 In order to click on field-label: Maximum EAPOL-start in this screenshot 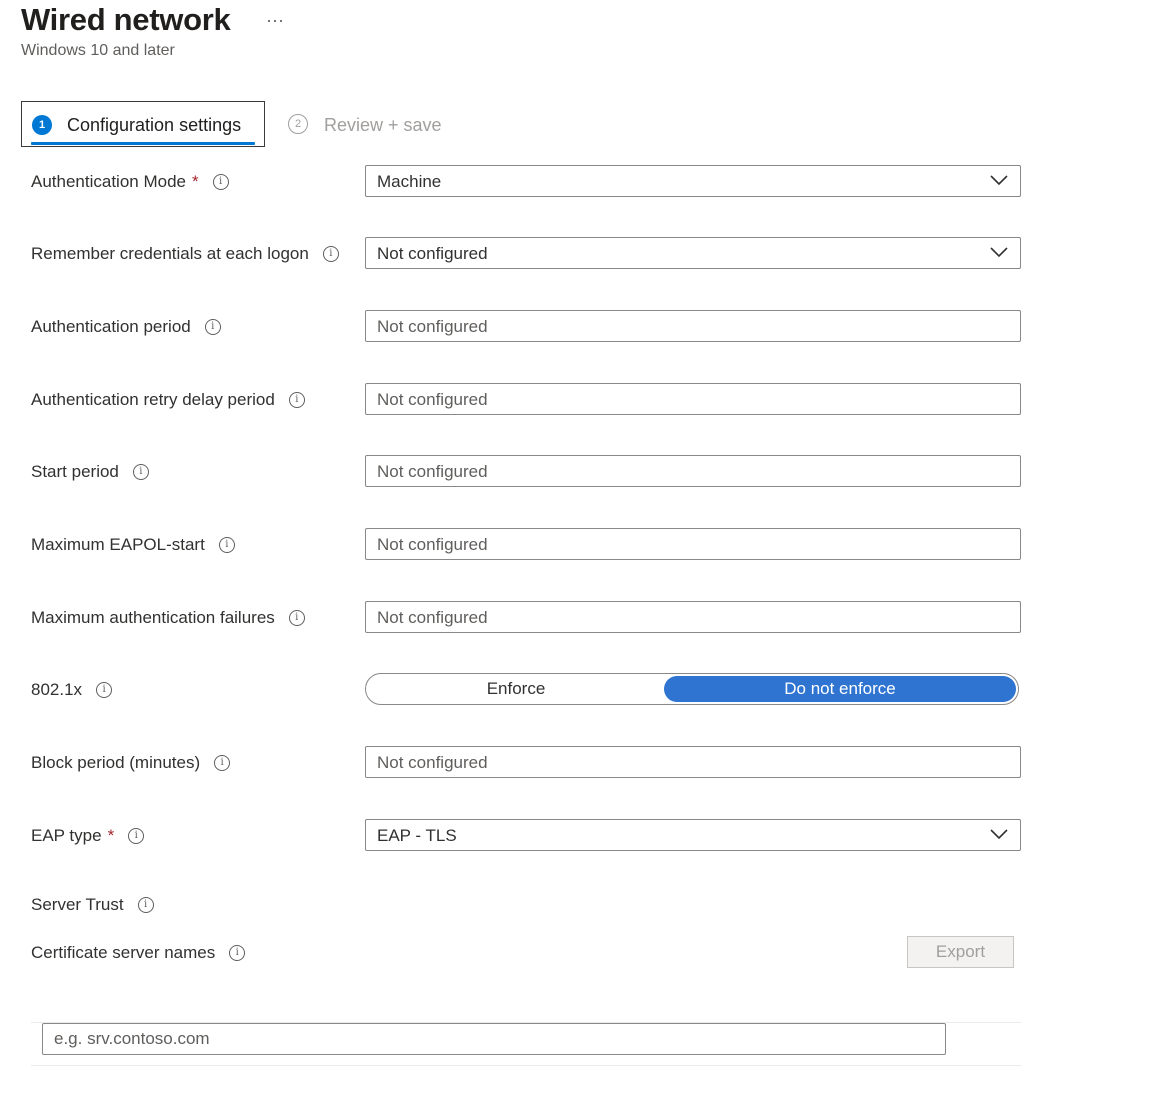, I will do `click(118, 544)`.